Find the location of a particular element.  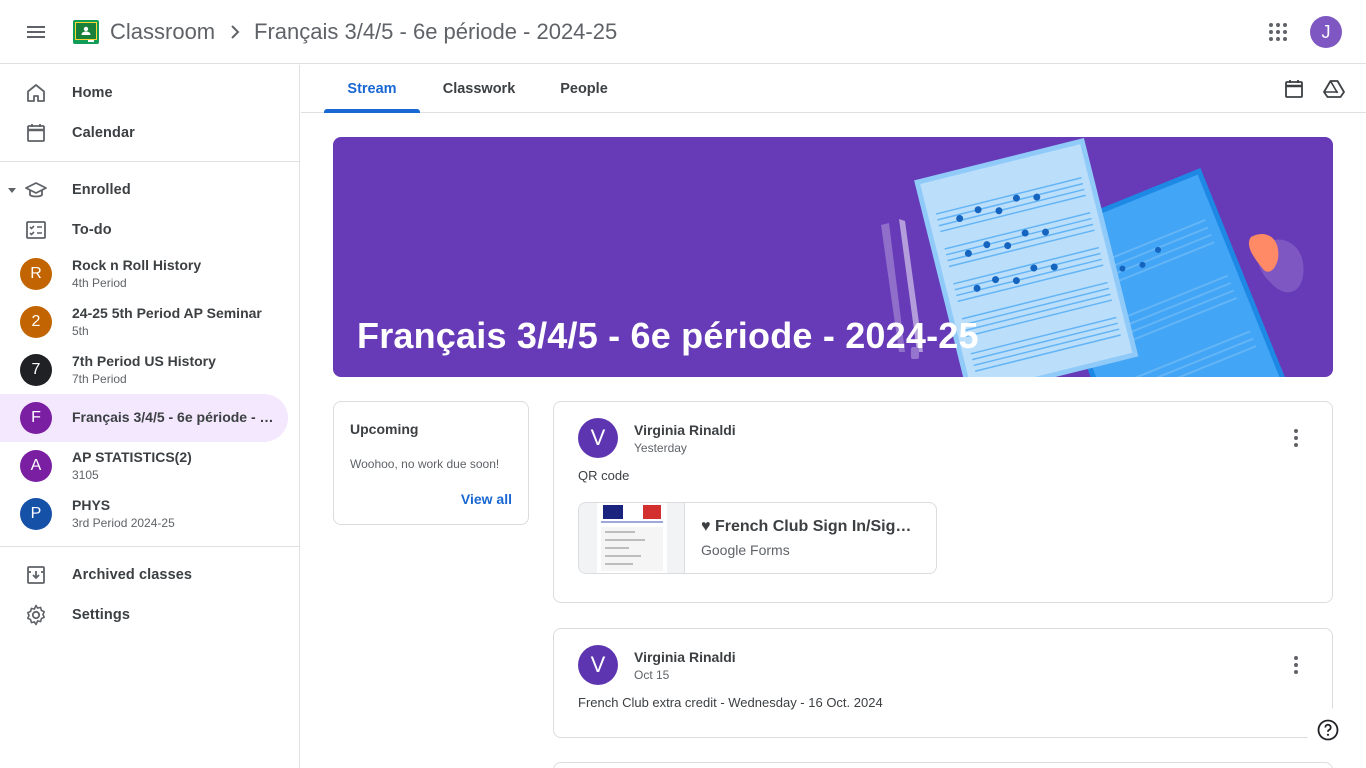

form-thumbnail is located at coordinates (632, 538).